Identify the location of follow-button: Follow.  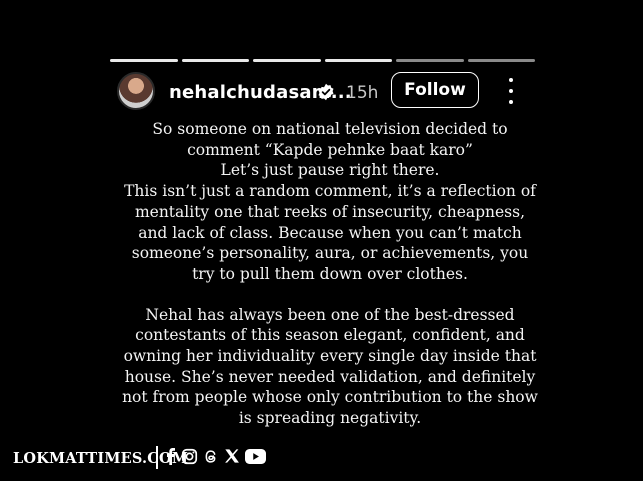
(435, 90).